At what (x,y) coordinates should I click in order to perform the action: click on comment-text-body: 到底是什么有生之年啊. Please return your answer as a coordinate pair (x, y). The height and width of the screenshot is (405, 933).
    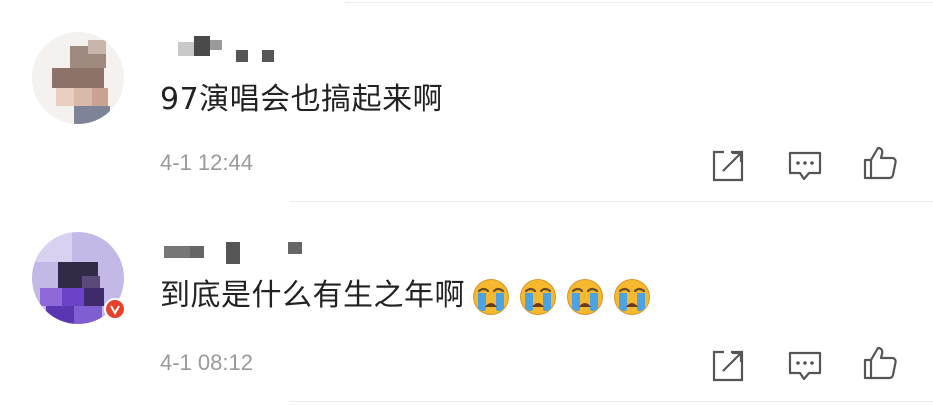
    Looking at the image, I should click on (312, 295).